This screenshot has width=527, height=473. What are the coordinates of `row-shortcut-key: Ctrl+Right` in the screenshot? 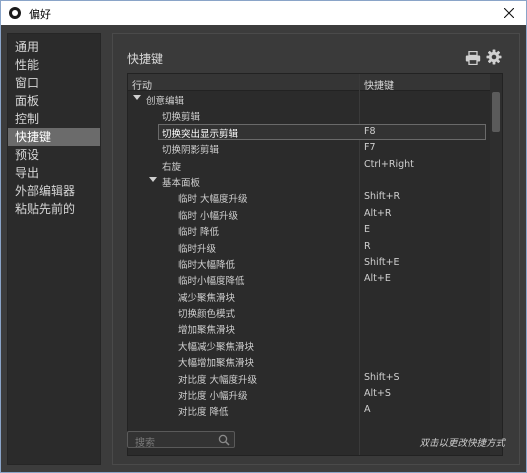 It's located at (389, 164).